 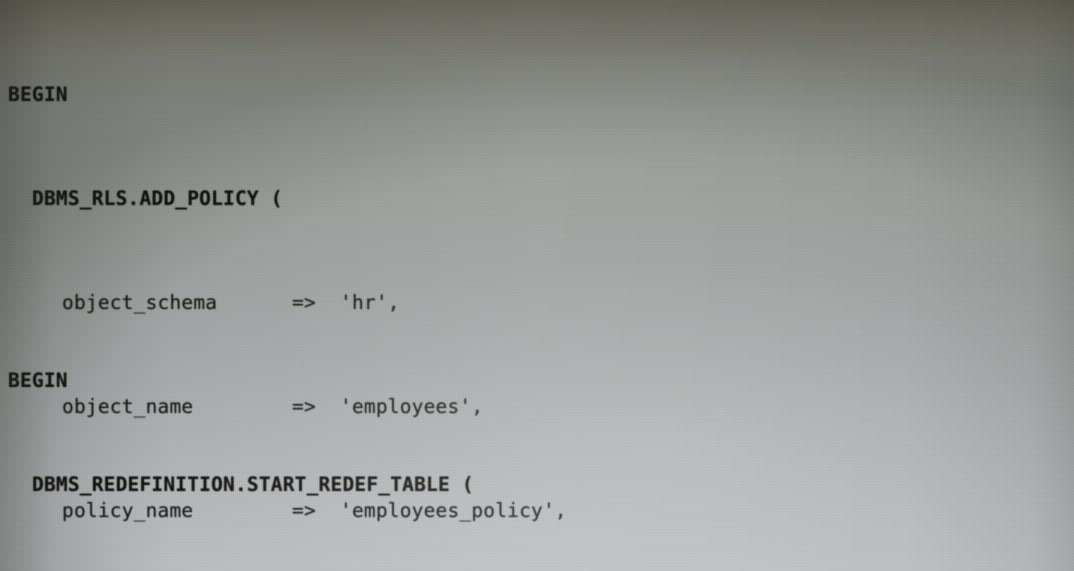 I want to click on procedure-call-add-policy: DBMS_RLS.ADD_POLICY (, so click(x=157, y=198).